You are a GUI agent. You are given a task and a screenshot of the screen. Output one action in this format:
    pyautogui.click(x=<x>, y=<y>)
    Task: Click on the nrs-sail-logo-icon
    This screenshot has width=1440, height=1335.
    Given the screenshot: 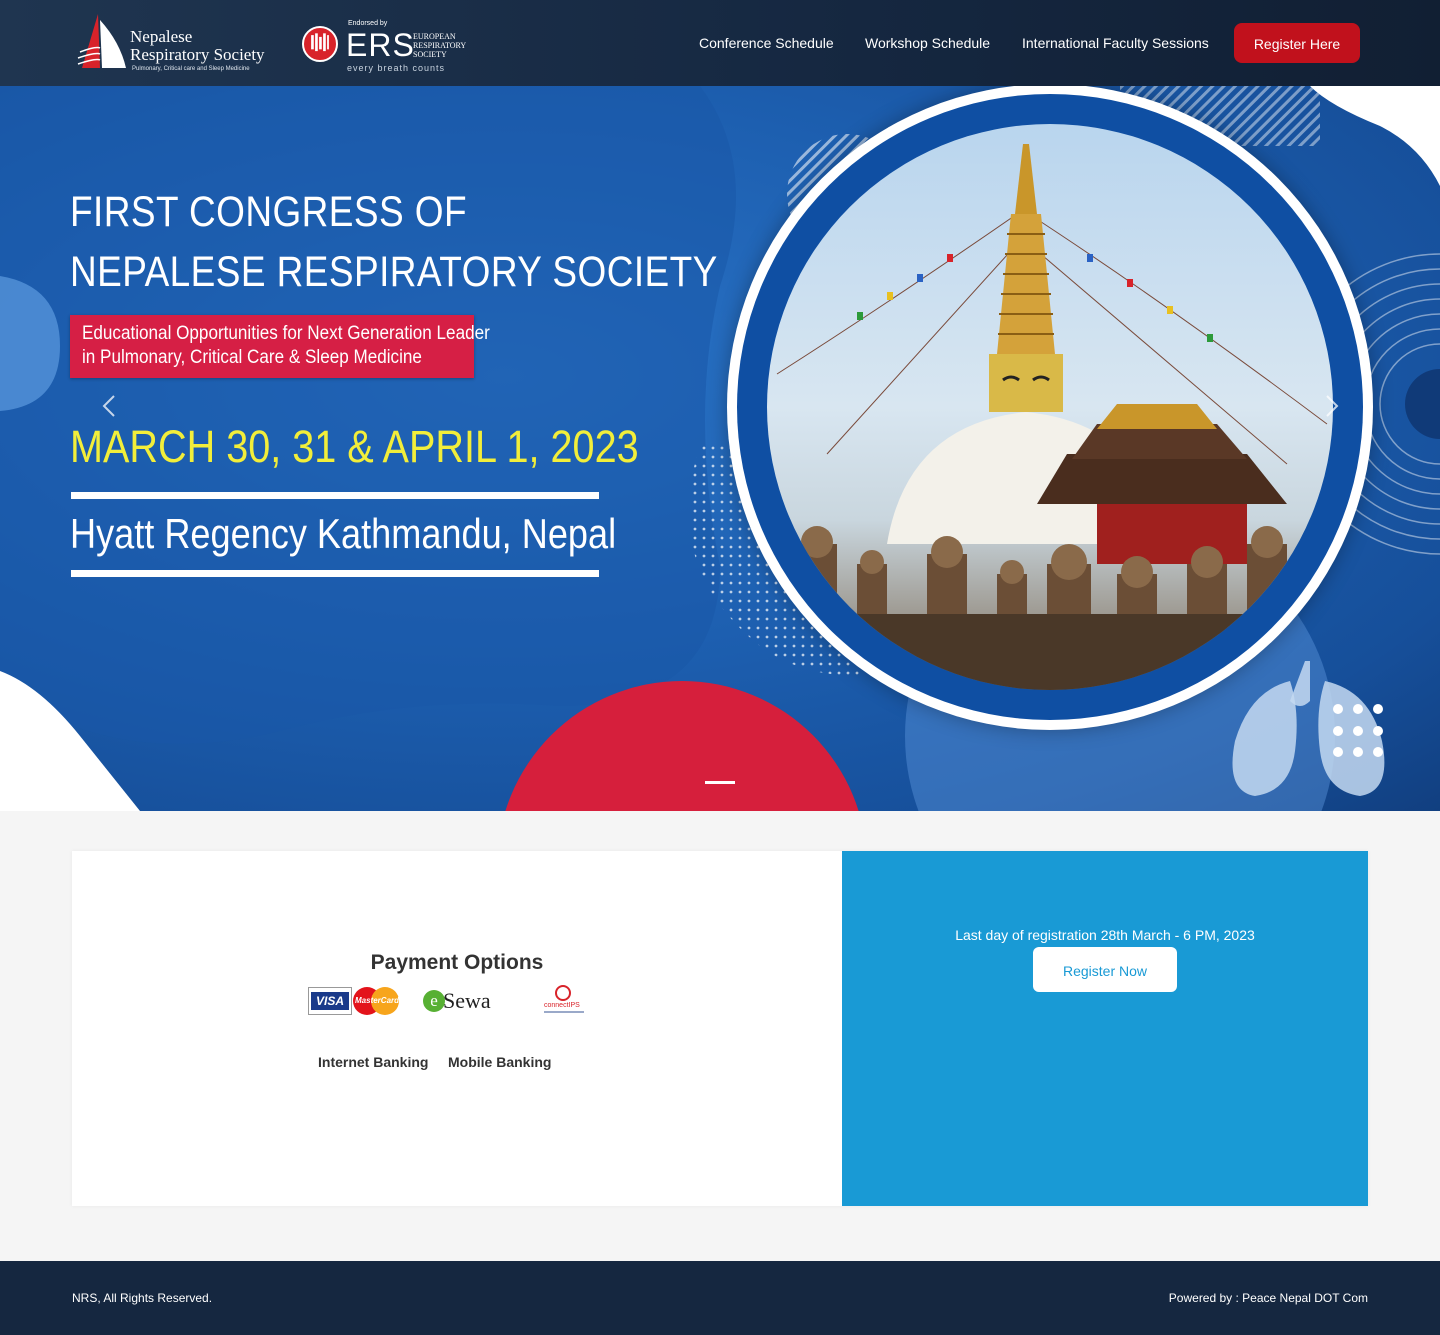 What is the action you would take?
    pyautogui.click(x=101, y=41)
    